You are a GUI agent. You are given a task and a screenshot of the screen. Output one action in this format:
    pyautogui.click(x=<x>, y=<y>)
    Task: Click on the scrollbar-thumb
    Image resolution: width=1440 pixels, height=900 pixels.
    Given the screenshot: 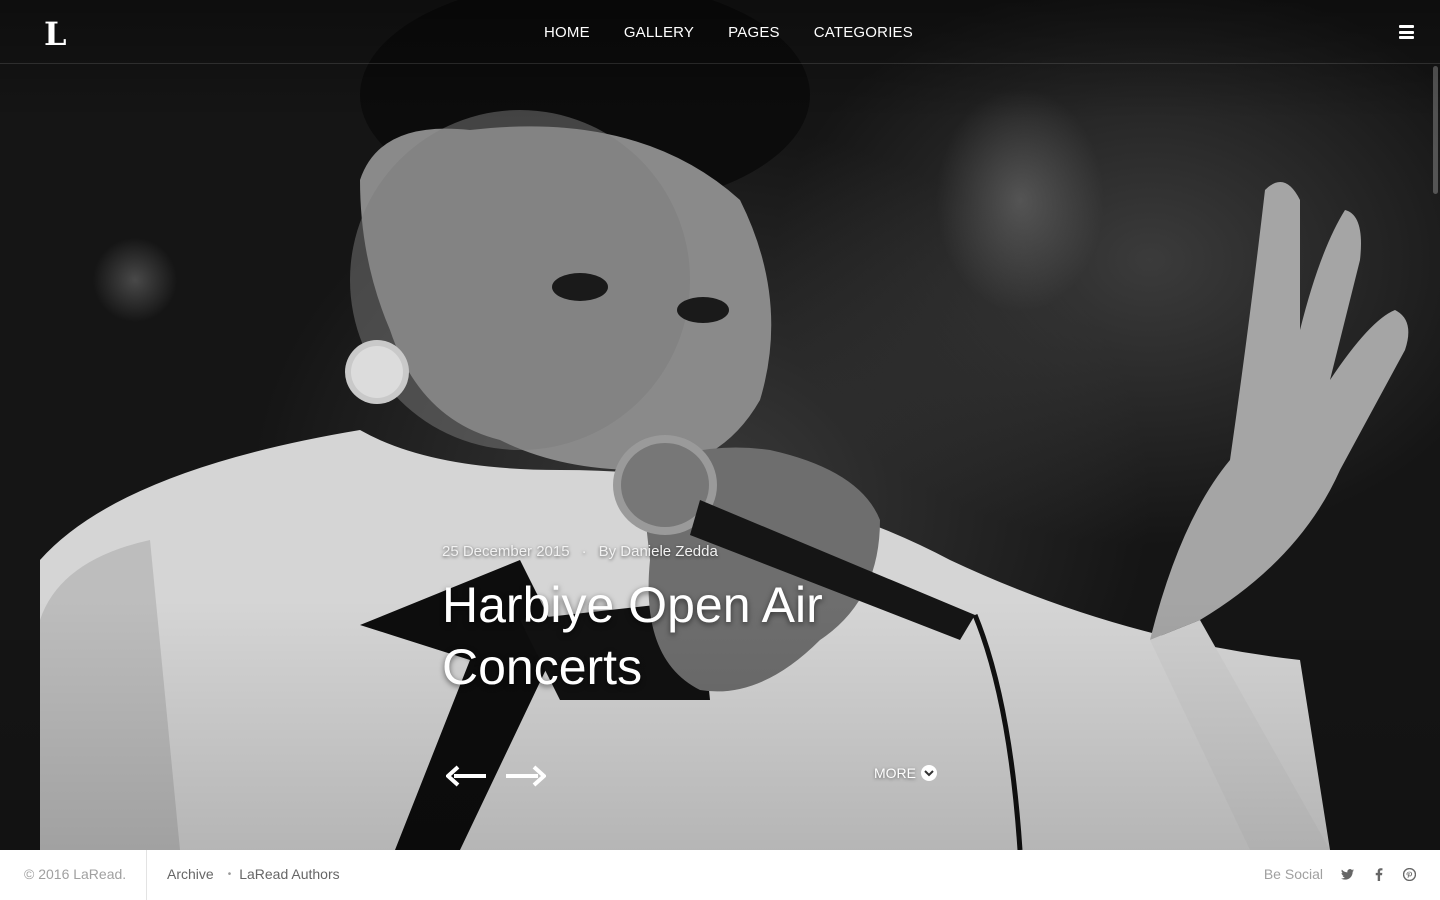 What is the action you would take?
    pyautogui.click(x=1435, y=130)
    